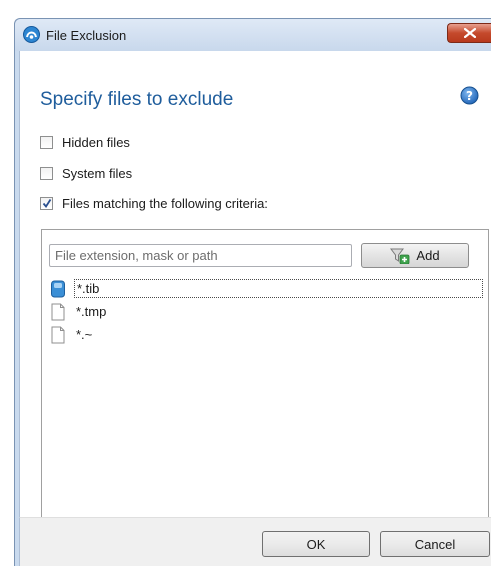 The height and width of the screenshot is (566, 491). Describe the element at coordinates (165, 203) in the screenshot. I see `matching-criteria-label: Files matching the following criteria:` at that location.